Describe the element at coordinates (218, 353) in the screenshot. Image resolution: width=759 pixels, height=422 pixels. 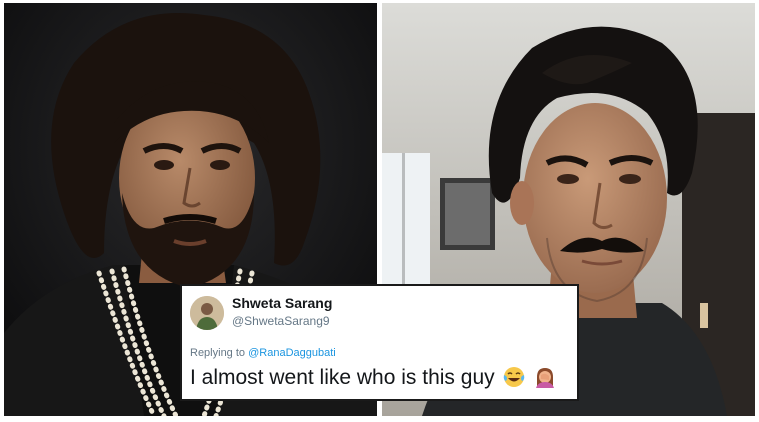
I see `replying-to-label: Replying to` at that location.